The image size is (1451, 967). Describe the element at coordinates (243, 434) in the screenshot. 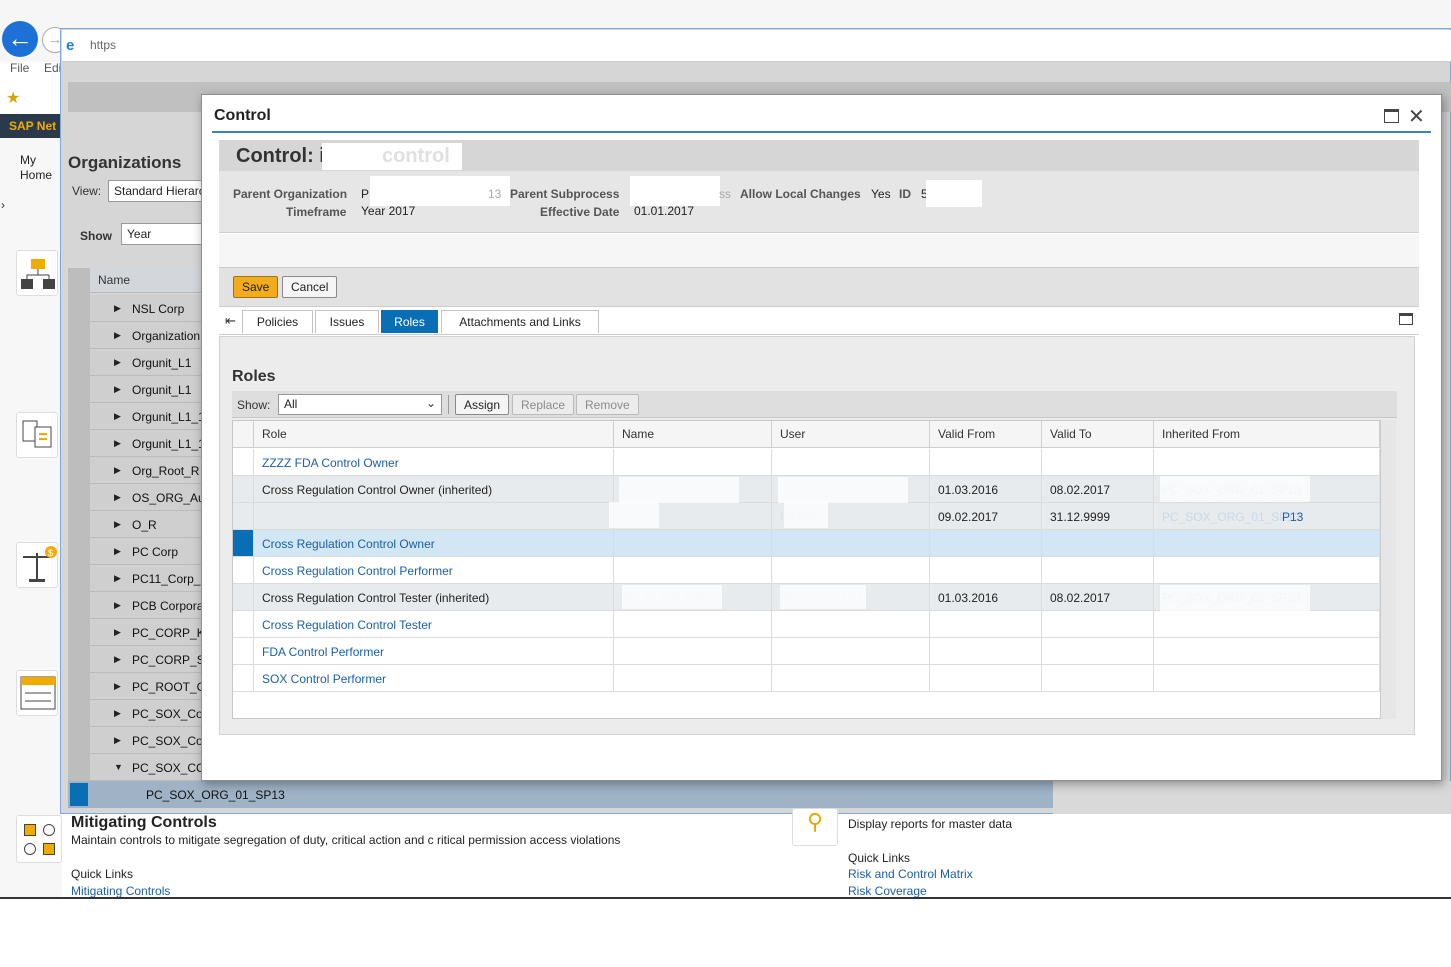

I see `select-all-header` at that location.